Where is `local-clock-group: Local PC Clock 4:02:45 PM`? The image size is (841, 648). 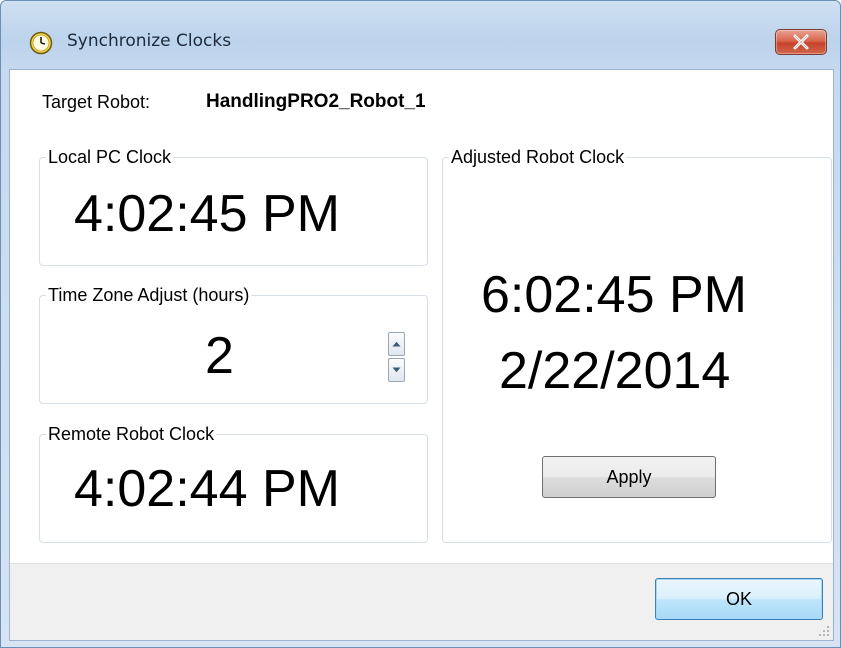 local-clock-group: Local PC Clock 4:02:45 PM is located at coordinates (233, 206).